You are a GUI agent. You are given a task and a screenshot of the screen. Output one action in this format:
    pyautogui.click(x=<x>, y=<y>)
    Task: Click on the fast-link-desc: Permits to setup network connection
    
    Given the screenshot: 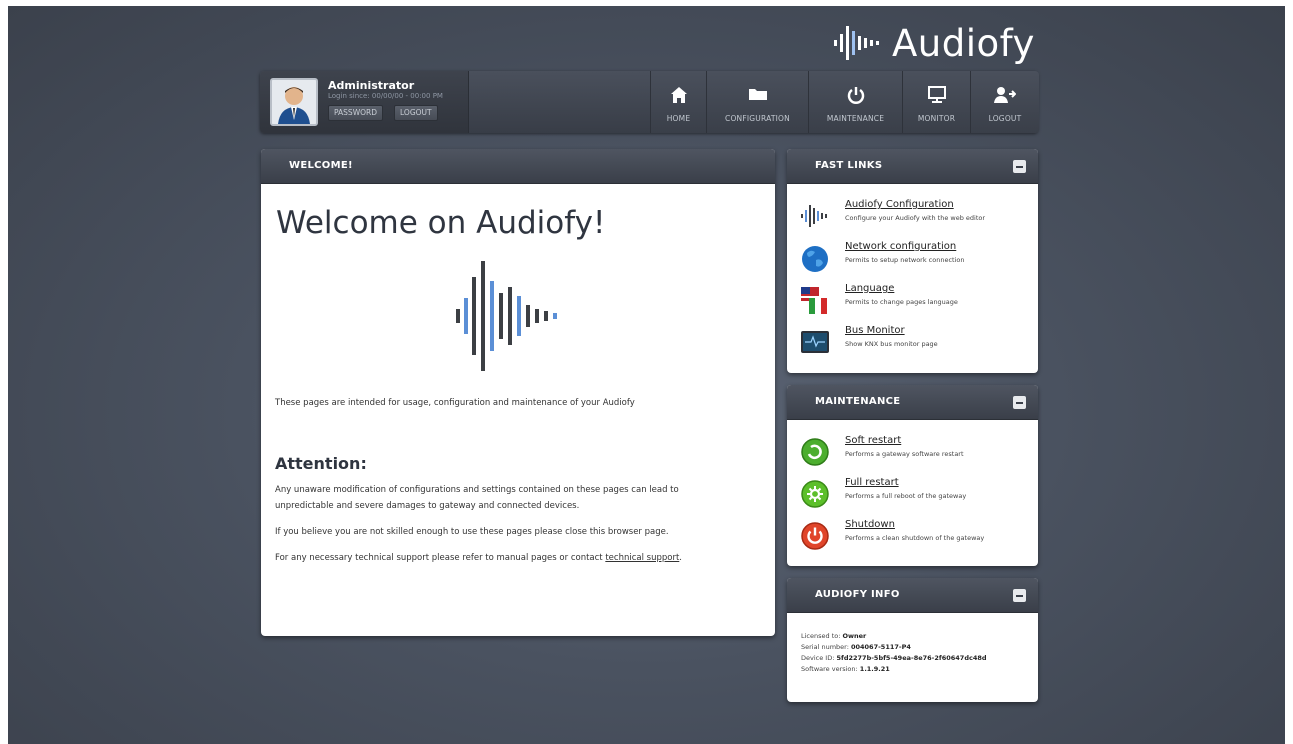 What is the action you would take?
    pyautogui.click(x=905, y=260)
    